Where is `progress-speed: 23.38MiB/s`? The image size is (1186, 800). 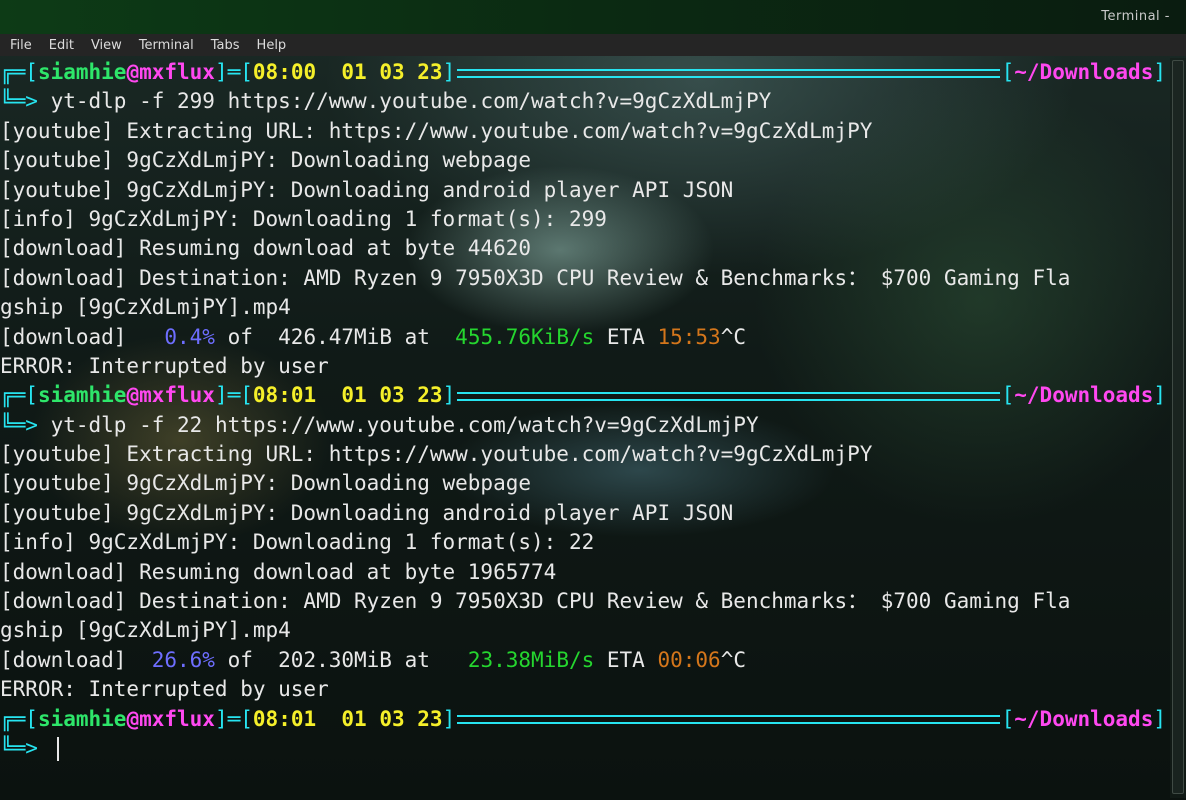 progress-speed: 23.38MiB/s is located at coordinates (531, 659).